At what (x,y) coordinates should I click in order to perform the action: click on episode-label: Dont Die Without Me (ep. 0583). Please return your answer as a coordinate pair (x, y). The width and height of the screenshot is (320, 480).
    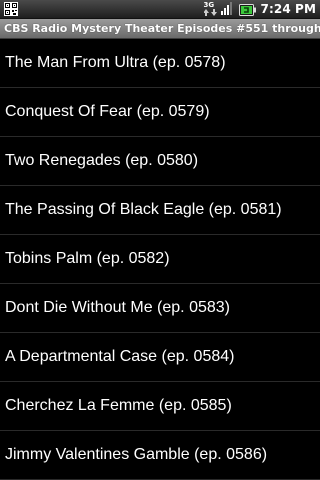
    Looking at the image, I should click on (117, 307).